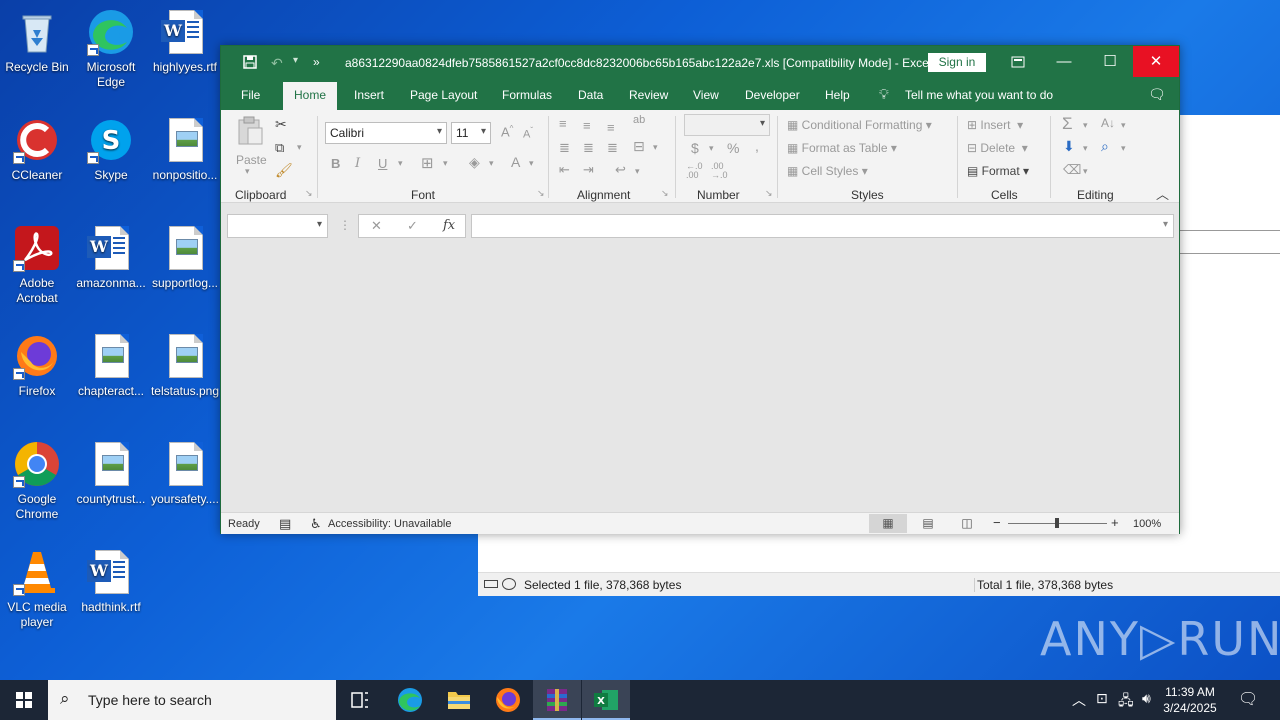 The width and height of the screenshot is (1280, 720). I want to click on clipboard-launcher-icon: ↘, so click(309, 193).